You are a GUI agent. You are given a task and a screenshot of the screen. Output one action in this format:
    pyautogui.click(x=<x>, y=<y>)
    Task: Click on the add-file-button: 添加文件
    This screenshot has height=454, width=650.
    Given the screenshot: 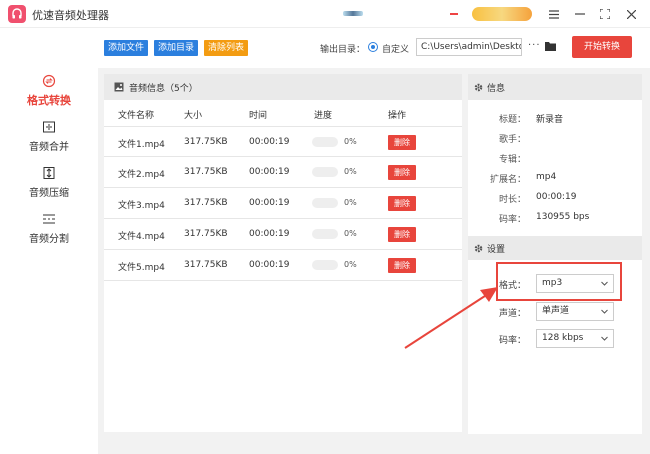 What is the action you would take?
    pyautogui.click(x=126, y=48)
    